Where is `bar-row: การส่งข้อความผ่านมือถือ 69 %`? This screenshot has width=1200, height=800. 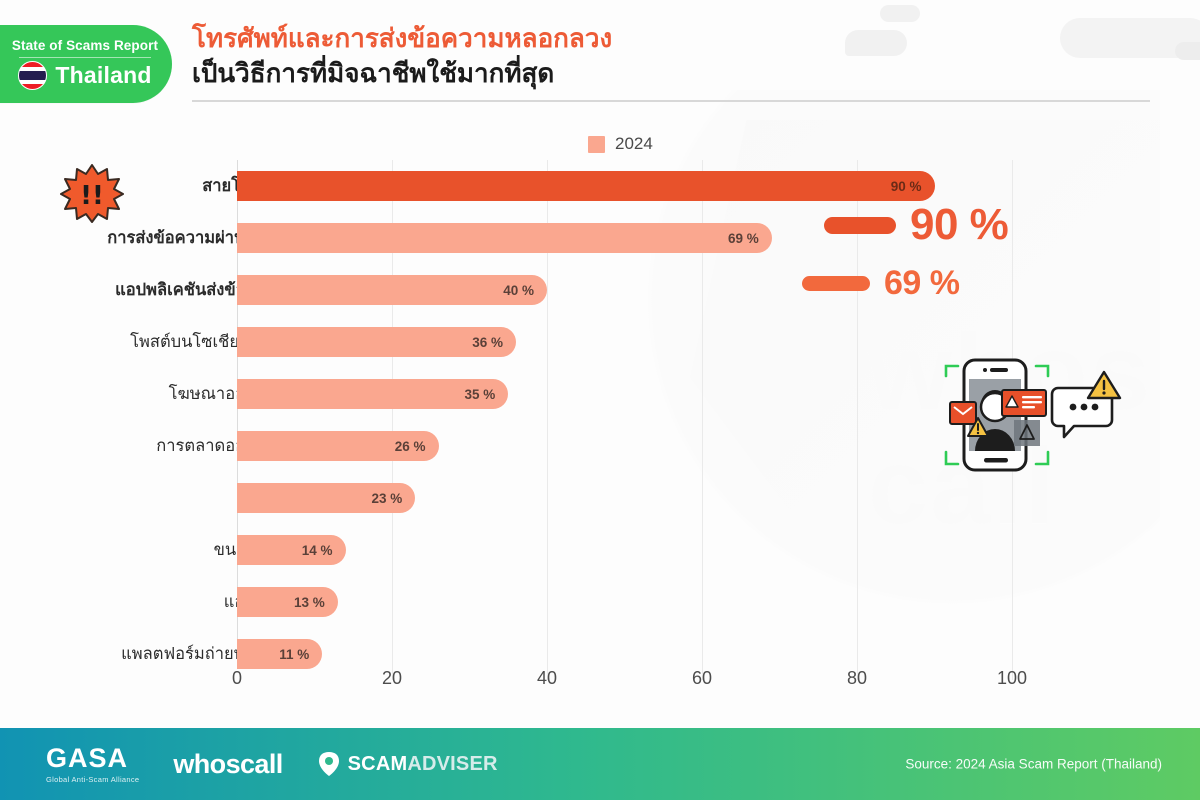
bar-row: การส่งข้อความผ่านมือถือ 69 % is located at coordinates (600, 238).